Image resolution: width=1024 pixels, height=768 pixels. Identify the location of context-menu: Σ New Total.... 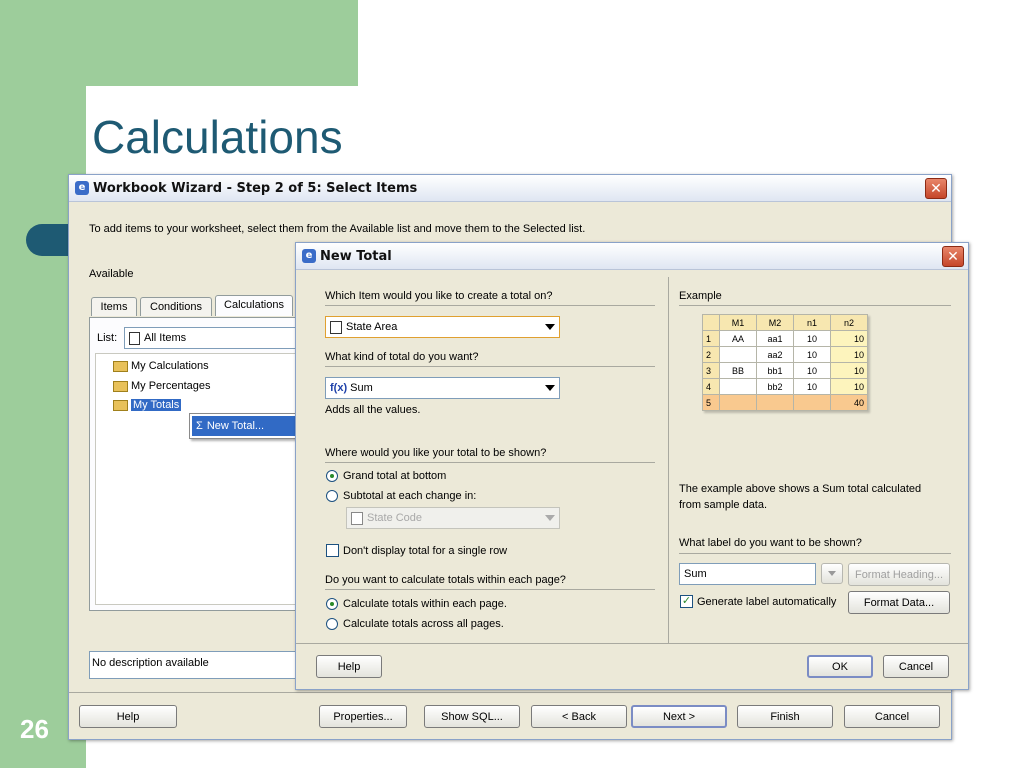
(246, 426).